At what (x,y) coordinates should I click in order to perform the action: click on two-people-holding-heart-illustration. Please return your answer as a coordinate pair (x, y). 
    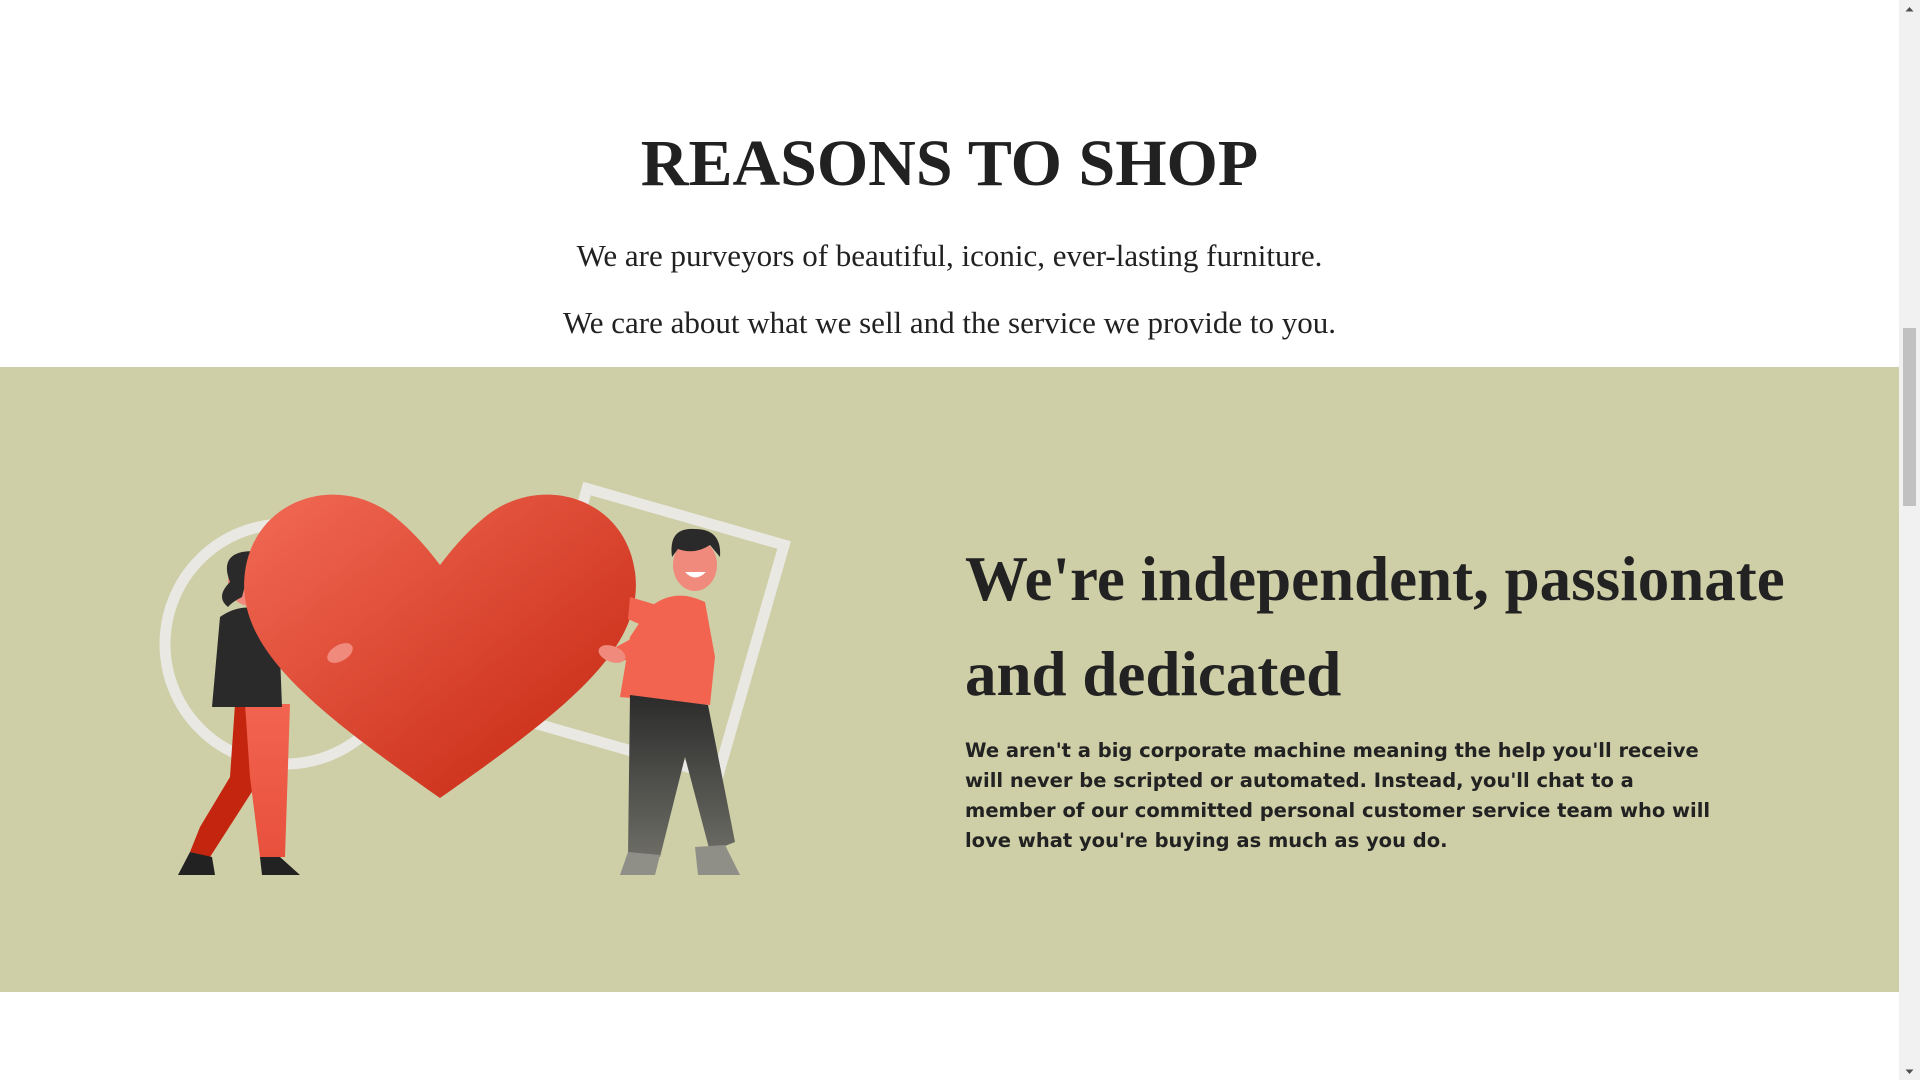
    Looking at the image, I should click on (475, 678).